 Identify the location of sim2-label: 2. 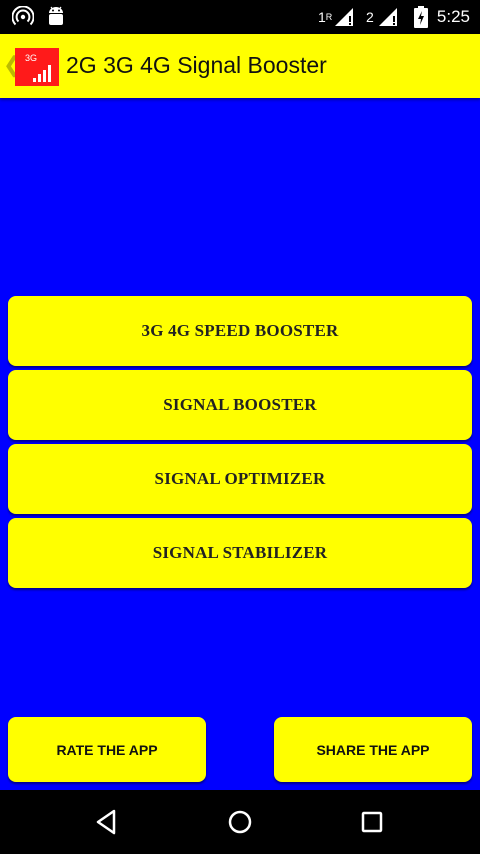
(370, 17).